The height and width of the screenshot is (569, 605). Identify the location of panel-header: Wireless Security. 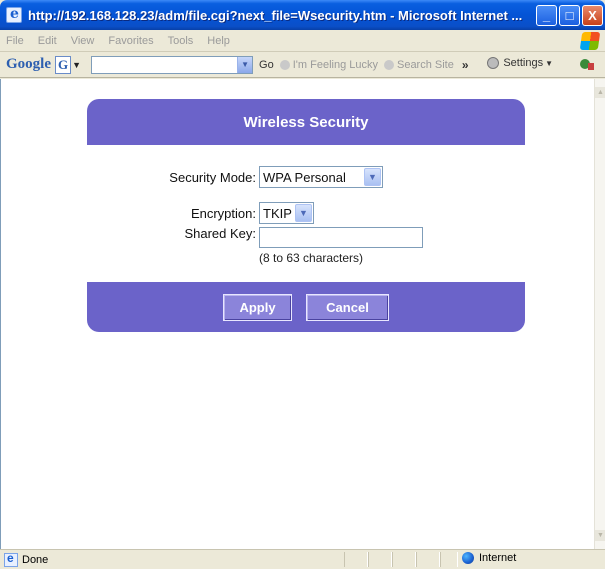
(306, 122).